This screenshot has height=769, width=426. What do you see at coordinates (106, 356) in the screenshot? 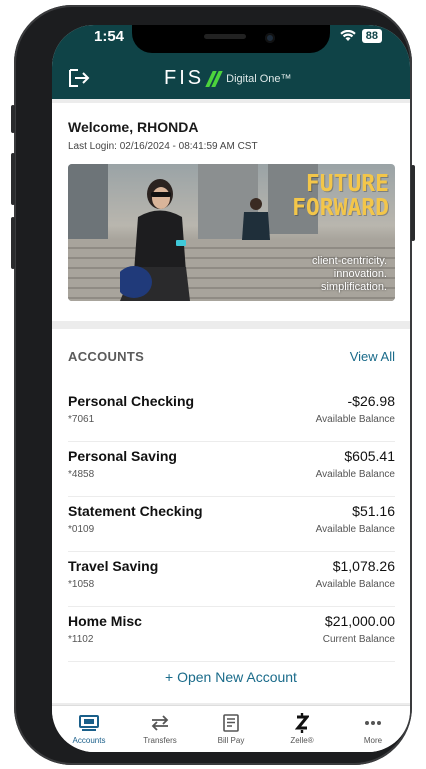
I see `accounts-heading: ACCOUNTS` at bounding box center [106, 356].